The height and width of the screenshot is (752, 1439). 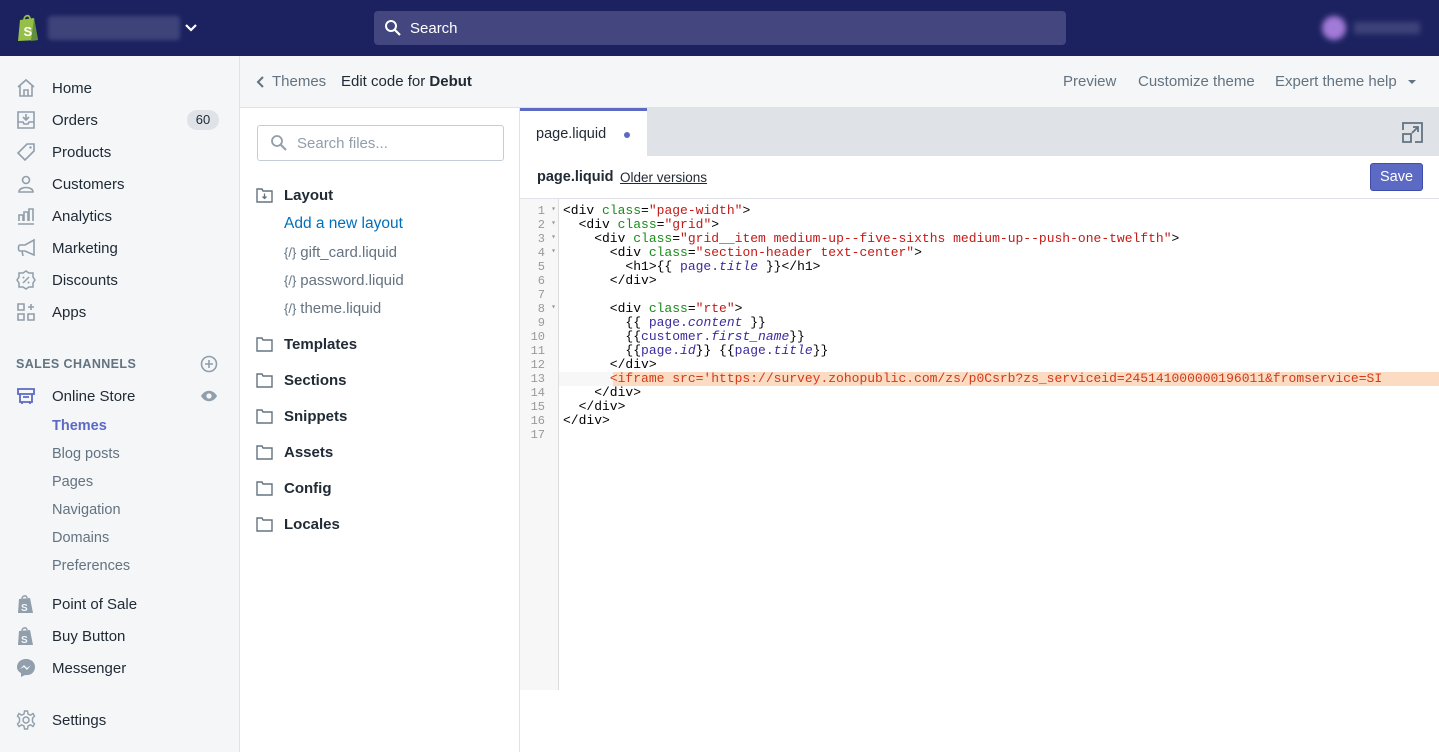 What do you see at coordinates (120, 636) in the screenshot?
I see `sidebar-item-buy-button: S Buy Button` at bounding box center [120, 636].